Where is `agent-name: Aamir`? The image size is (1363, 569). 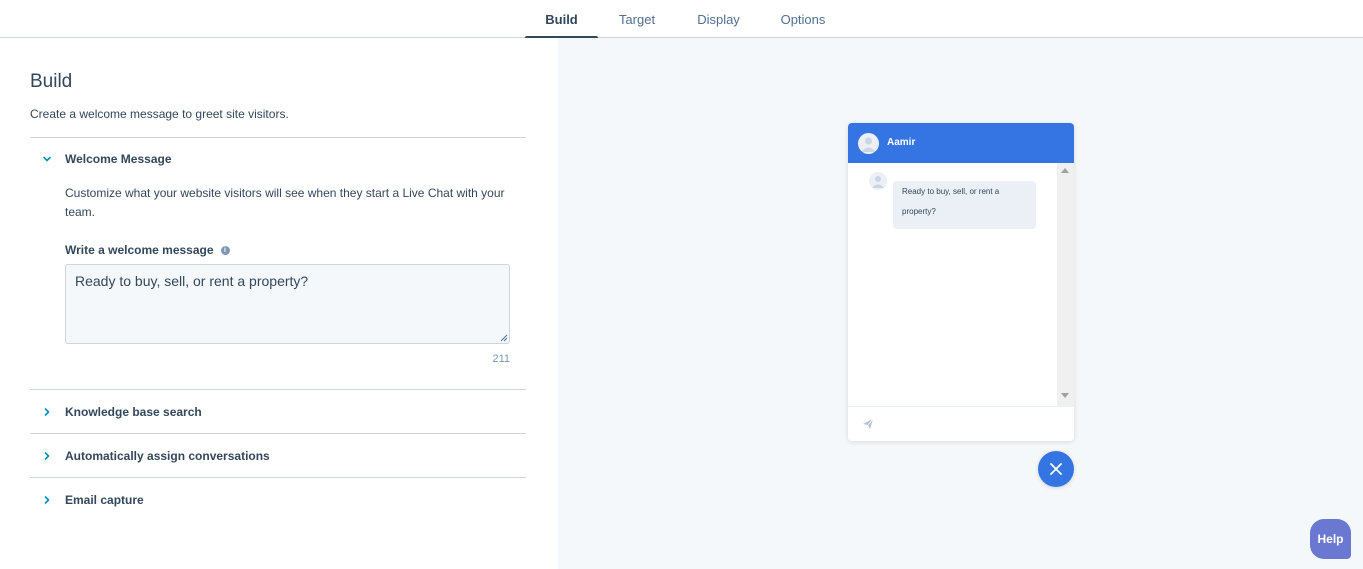 agent-name: Aamir is located at coordinates (901, 142).